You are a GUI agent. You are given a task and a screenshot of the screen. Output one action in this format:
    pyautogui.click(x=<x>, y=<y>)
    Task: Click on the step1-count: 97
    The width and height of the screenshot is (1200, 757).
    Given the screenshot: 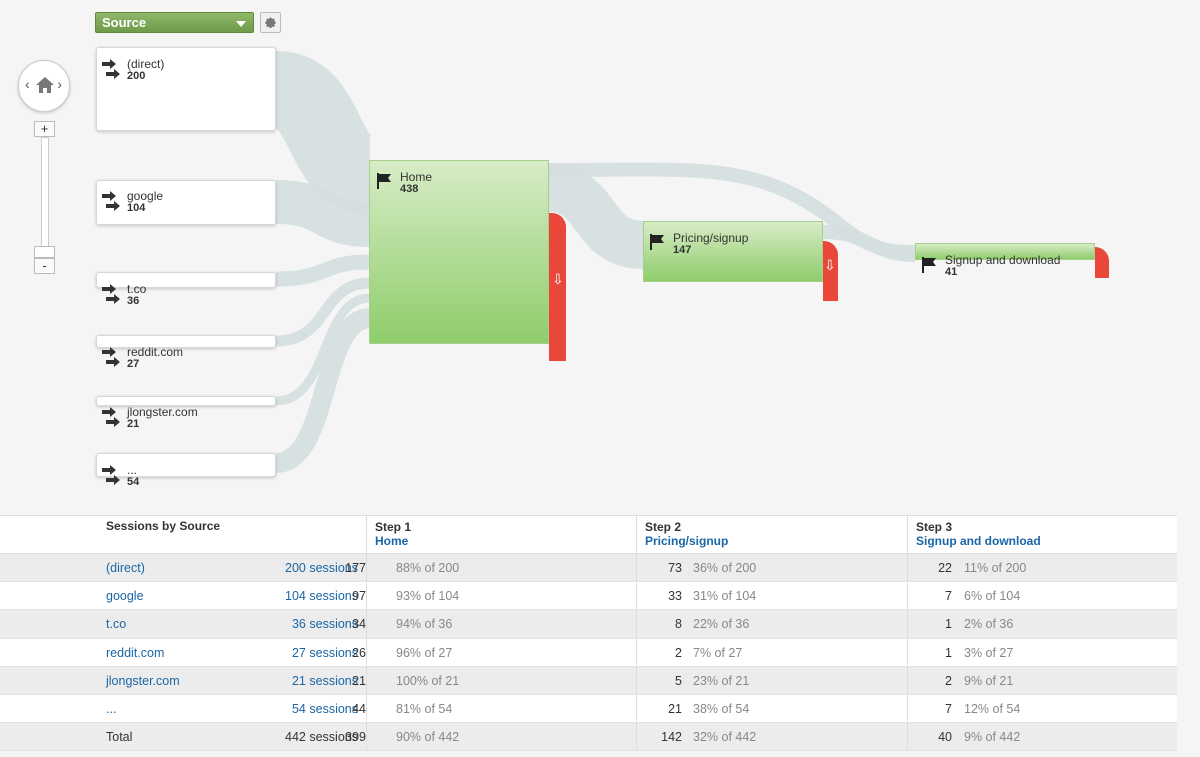 What is the action you would take?
    pyautogui.click(x=359, y=596)
    